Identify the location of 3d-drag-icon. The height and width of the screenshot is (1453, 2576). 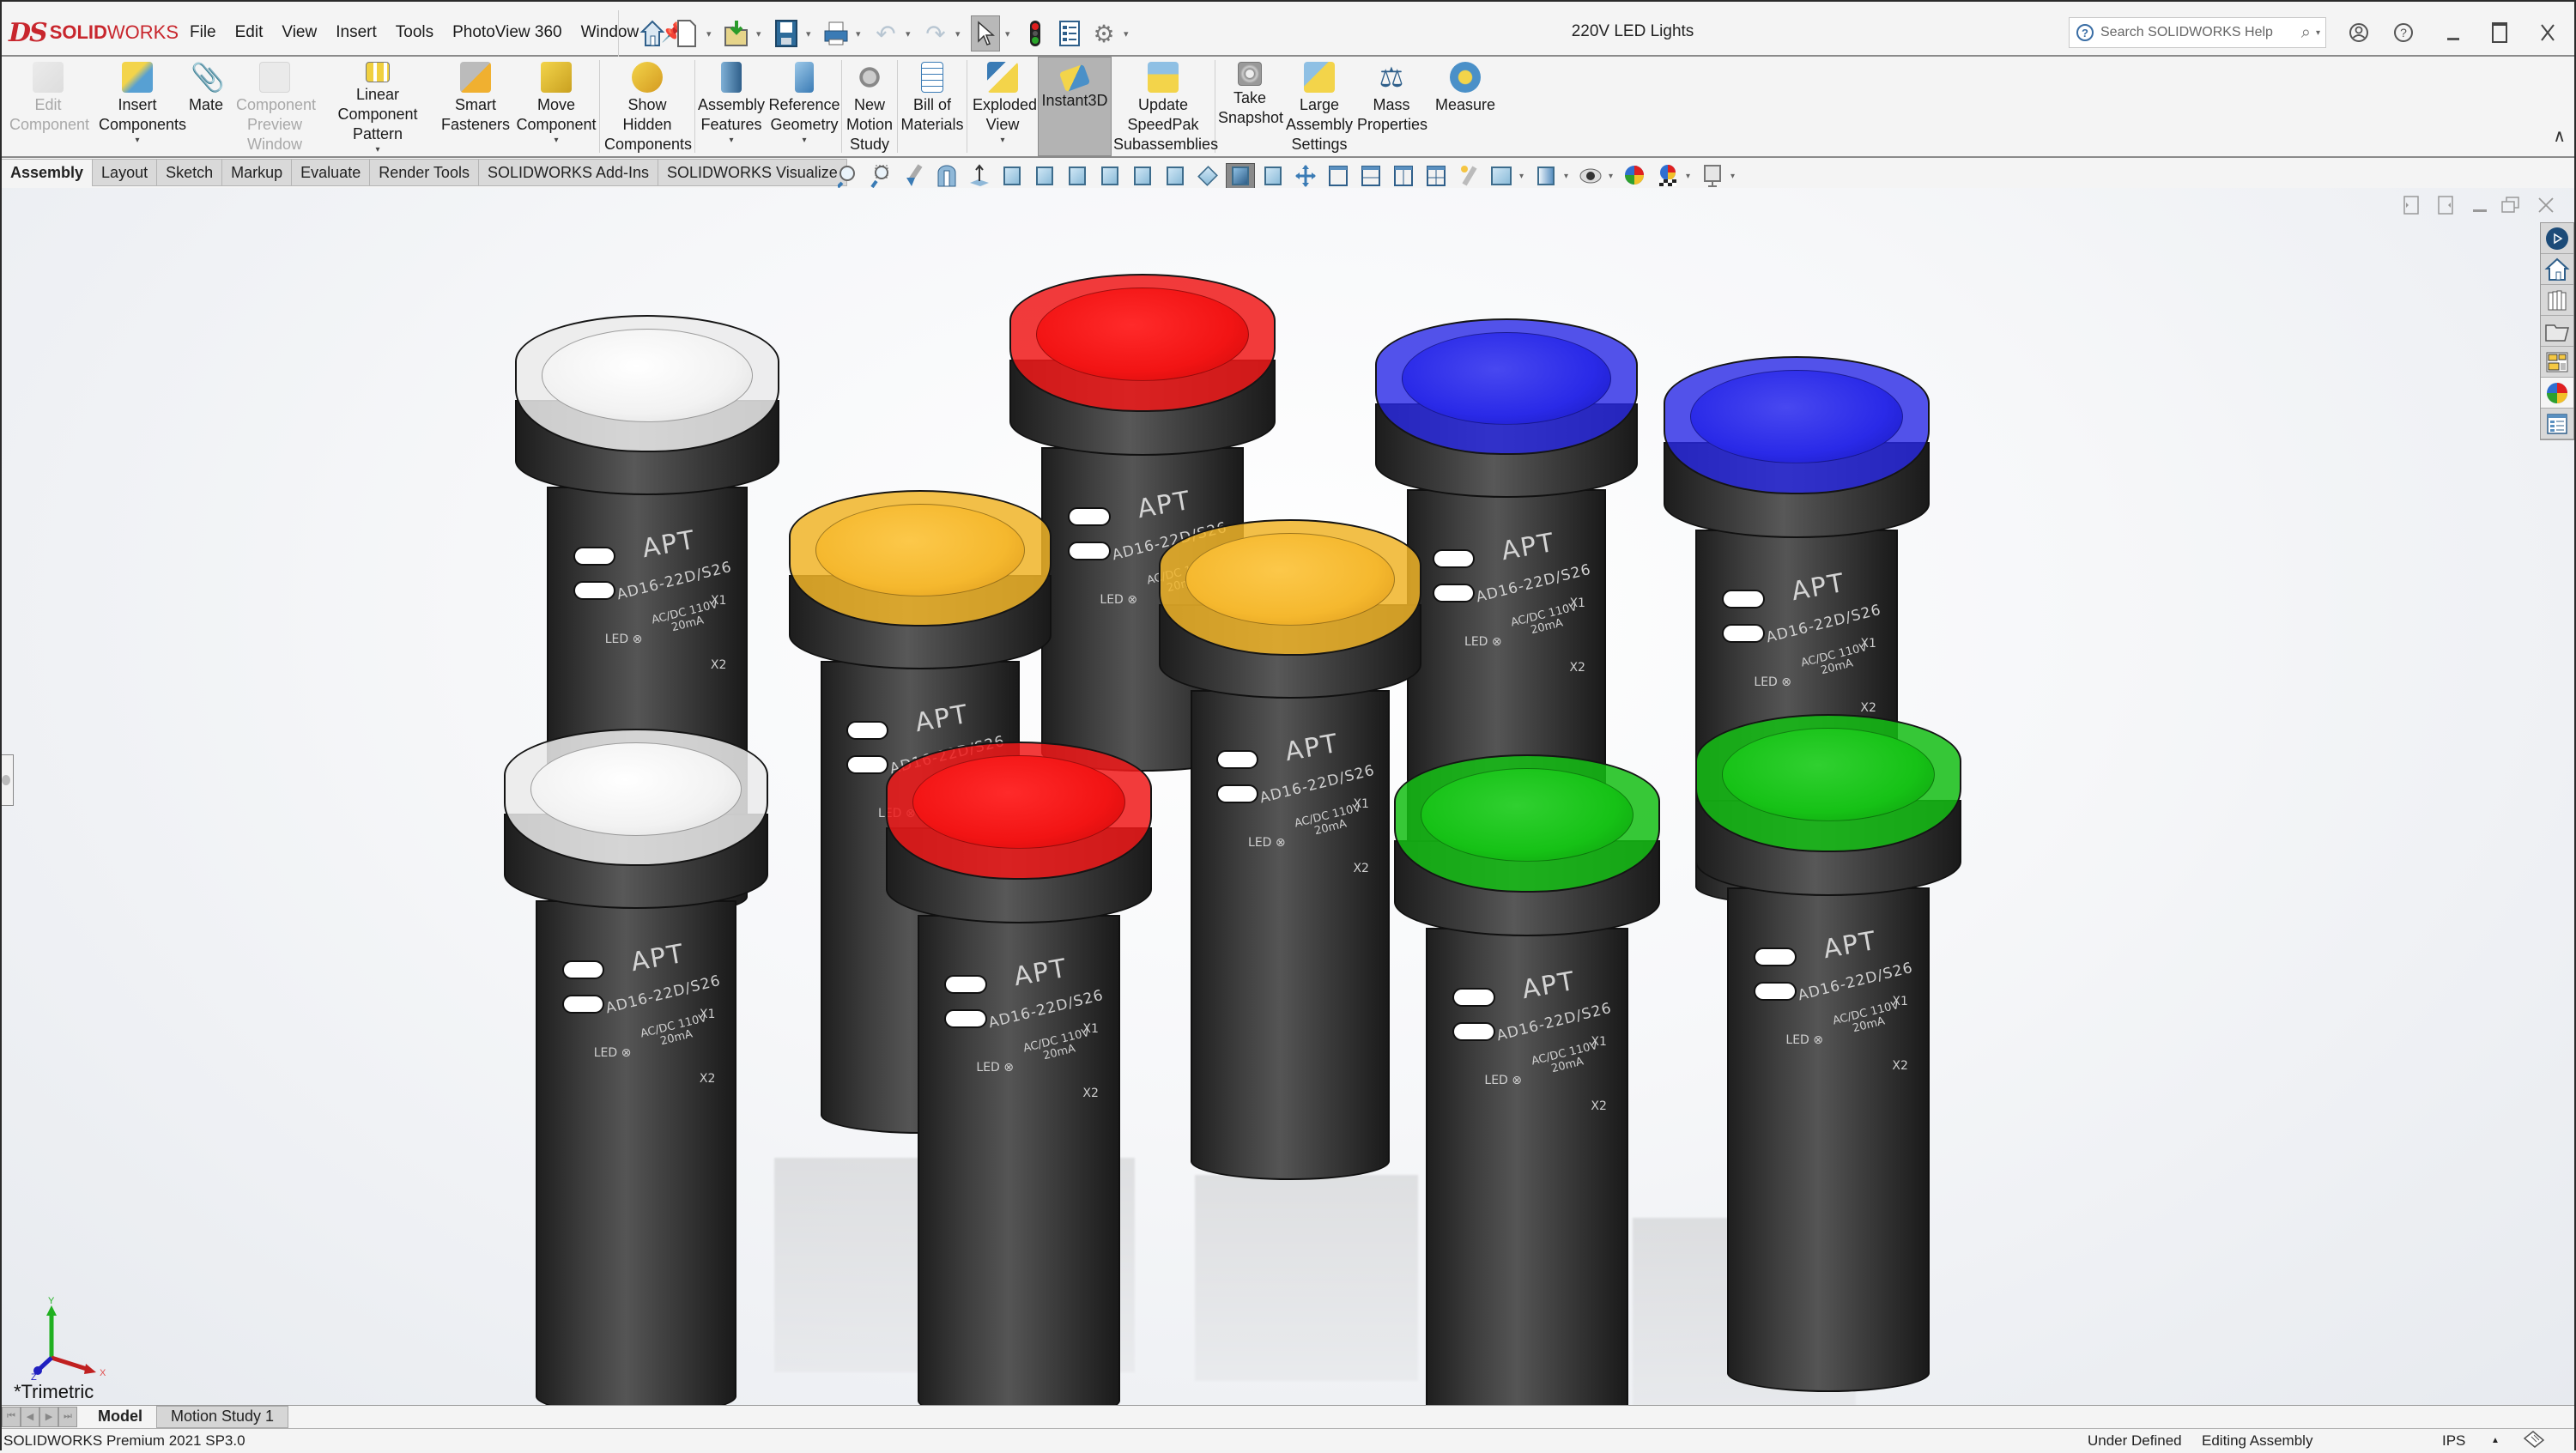
(1305, 176).